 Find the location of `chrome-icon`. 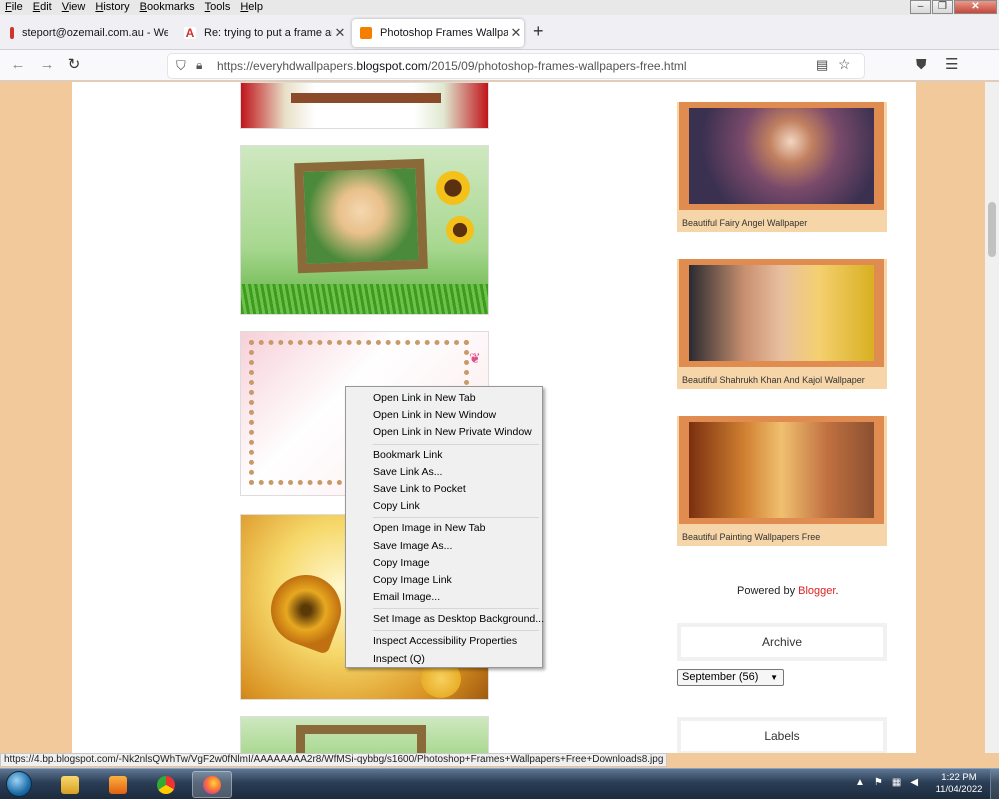

chrome-icon is located at coordinates (166, 784).